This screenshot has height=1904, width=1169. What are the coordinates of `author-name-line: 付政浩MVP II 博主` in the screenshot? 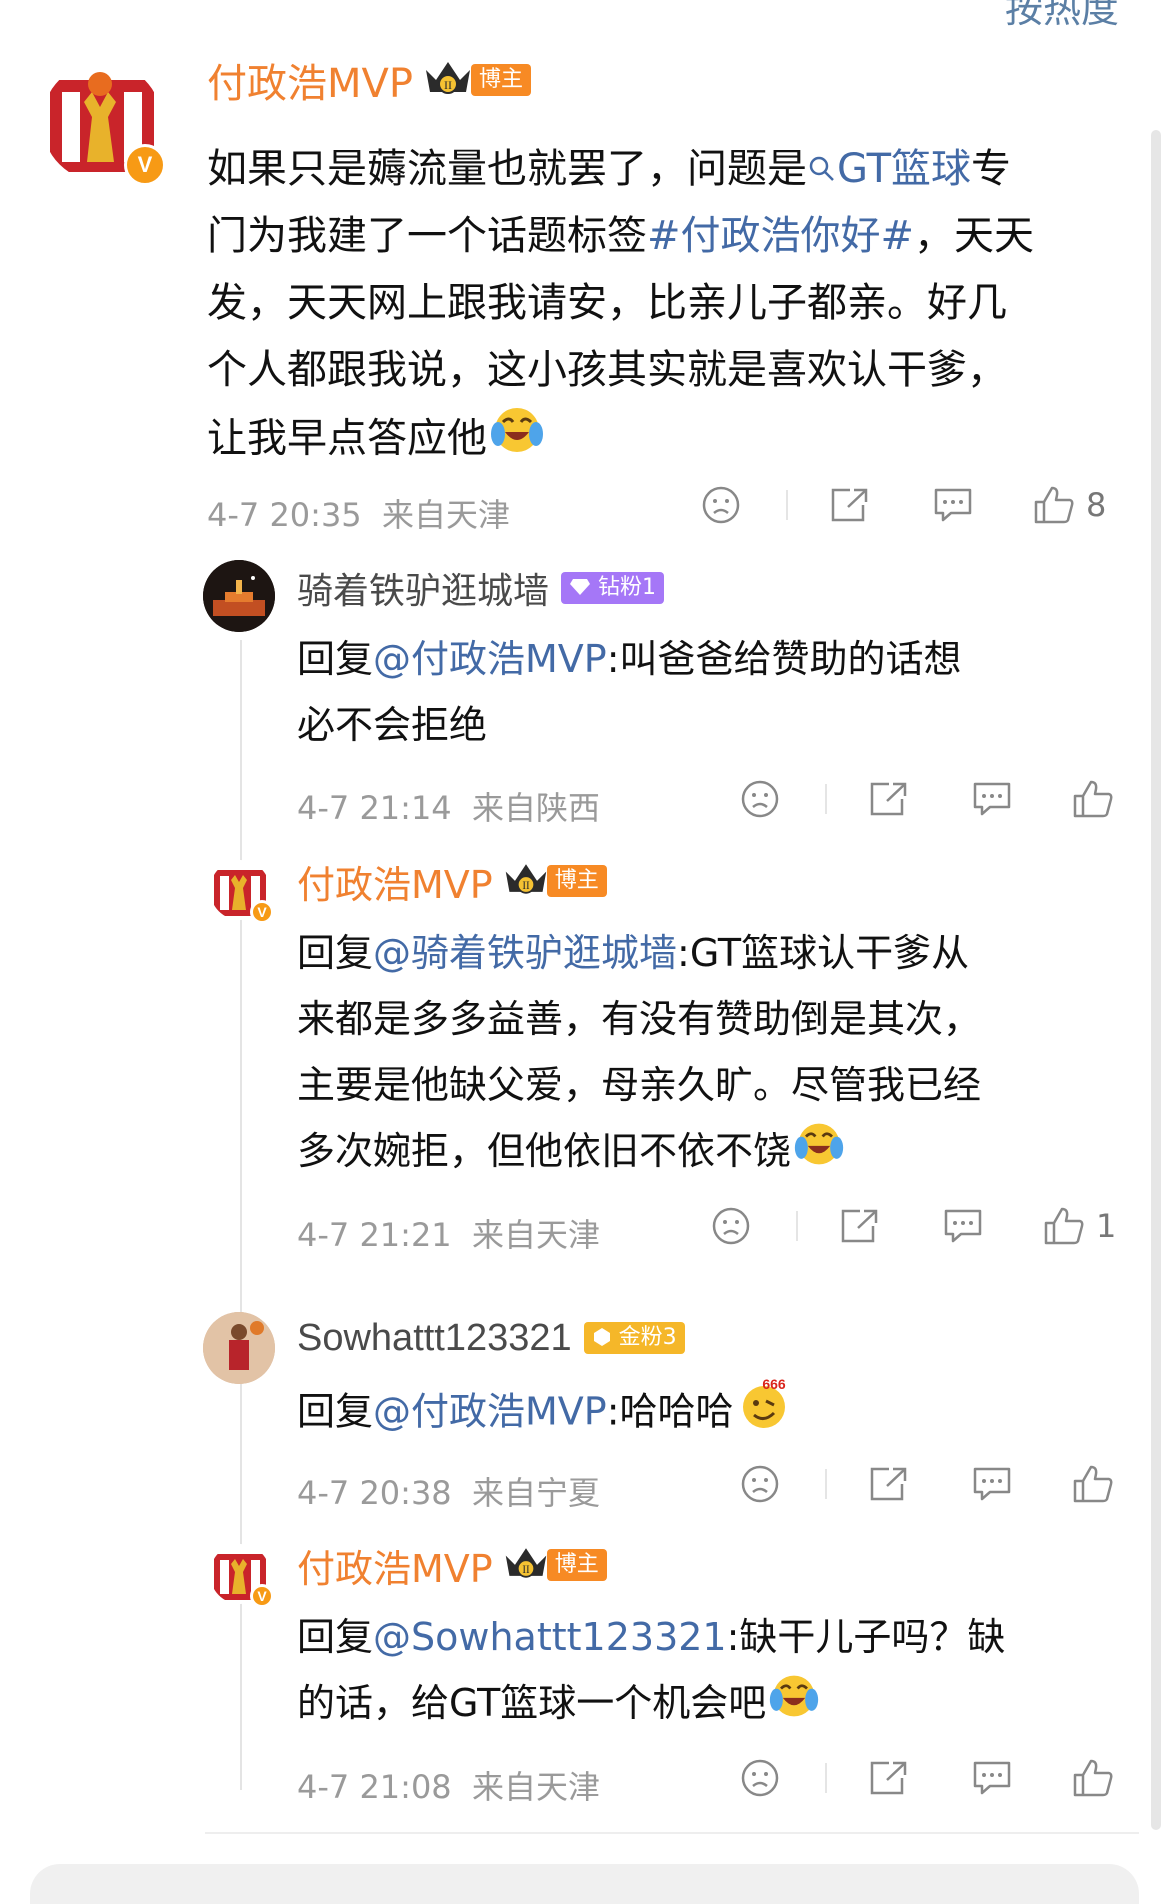 It's located at (369, 80).